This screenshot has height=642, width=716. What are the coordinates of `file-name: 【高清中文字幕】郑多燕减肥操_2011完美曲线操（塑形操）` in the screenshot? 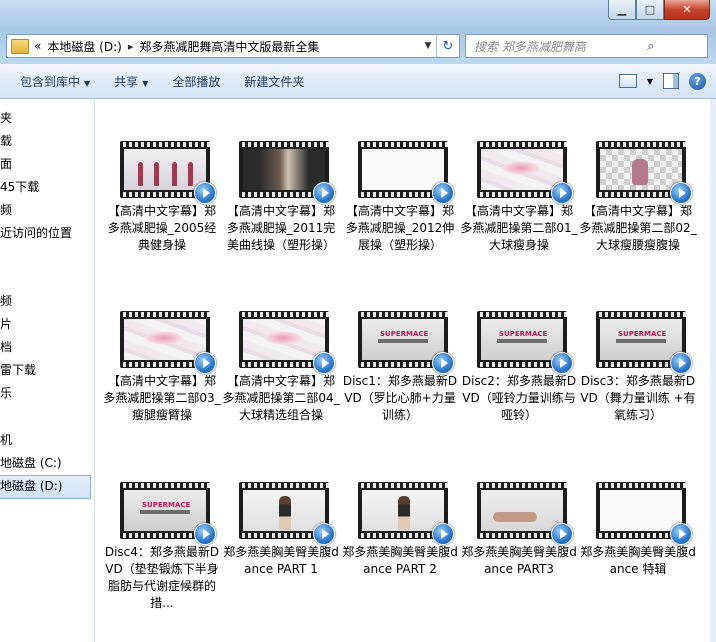 It's located at (281, 228).